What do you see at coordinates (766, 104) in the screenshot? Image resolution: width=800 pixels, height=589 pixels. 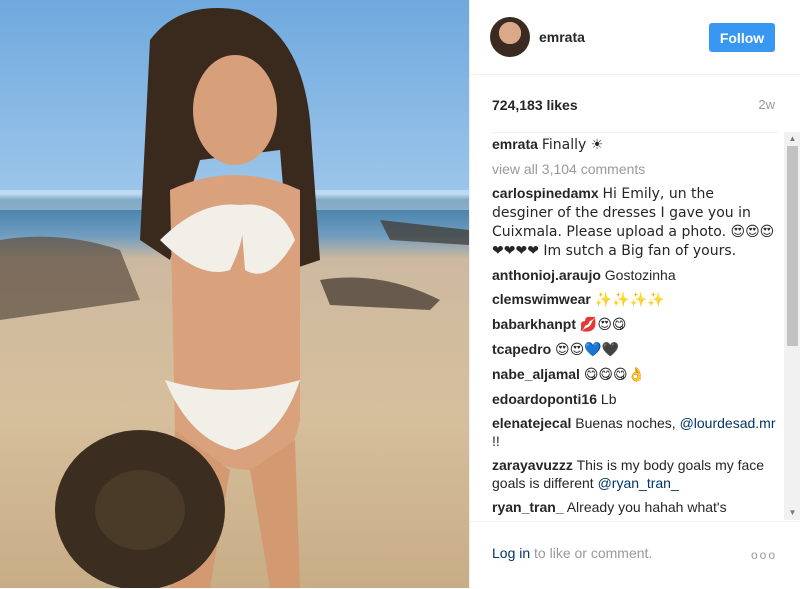 I see `post-time: 2w` at bounding box center [766, 104].